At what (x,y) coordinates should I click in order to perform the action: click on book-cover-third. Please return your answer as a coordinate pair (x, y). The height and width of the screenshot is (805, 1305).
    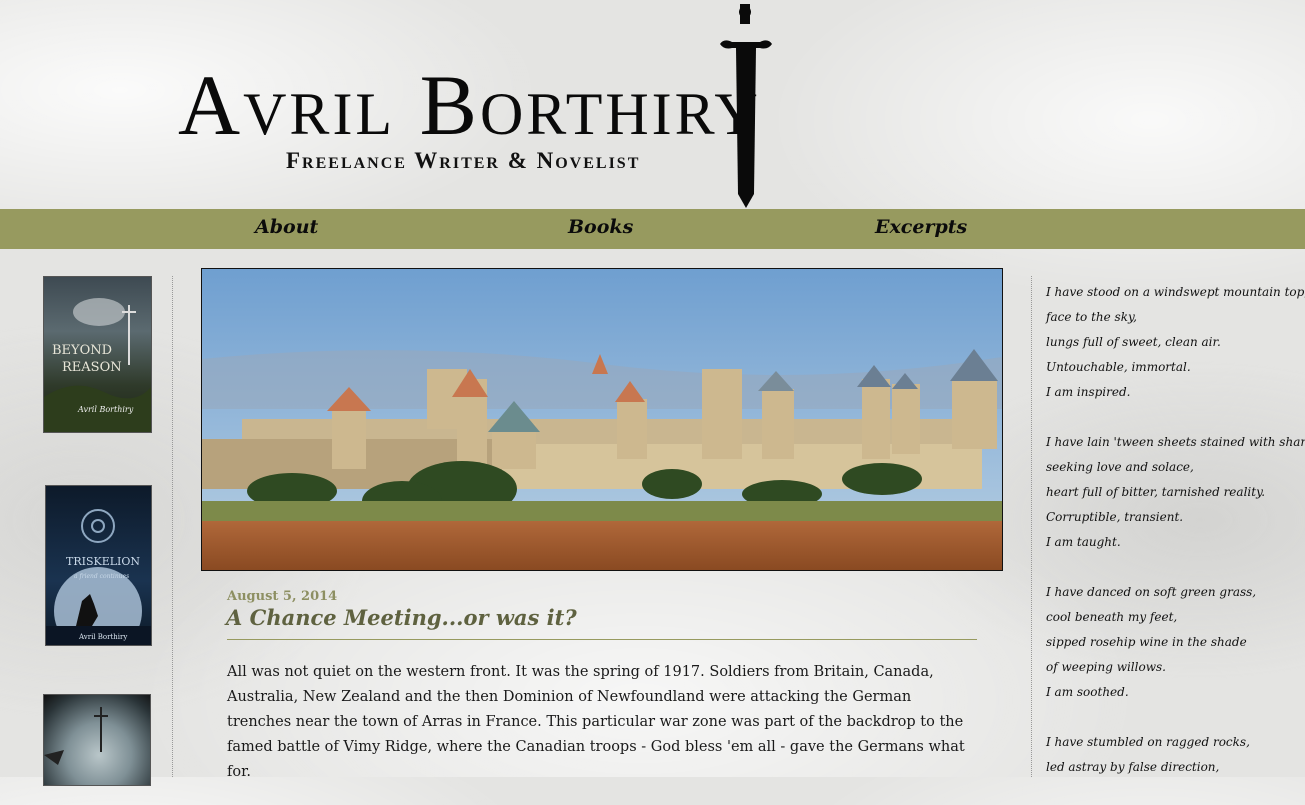
    Looking at the image, I should click on (97, 740).